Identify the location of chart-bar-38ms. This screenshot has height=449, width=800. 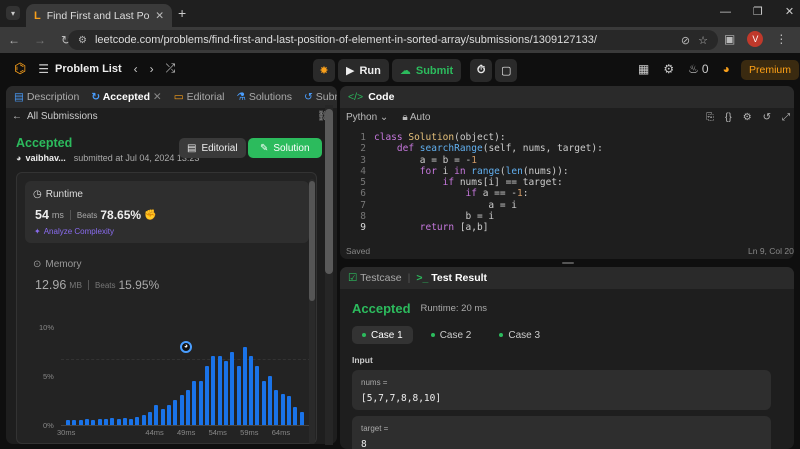
(118, 422).